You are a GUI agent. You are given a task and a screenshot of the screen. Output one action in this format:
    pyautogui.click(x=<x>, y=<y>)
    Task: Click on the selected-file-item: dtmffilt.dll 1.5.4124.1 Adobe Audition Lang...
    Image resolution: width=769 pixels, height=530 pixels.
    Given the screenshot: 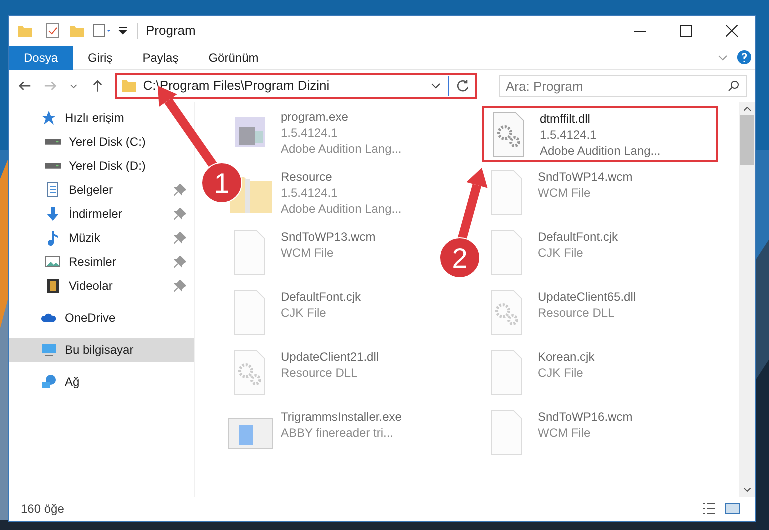 What is the action you would take?
    pyautogui.click(x=600, y=134)
    